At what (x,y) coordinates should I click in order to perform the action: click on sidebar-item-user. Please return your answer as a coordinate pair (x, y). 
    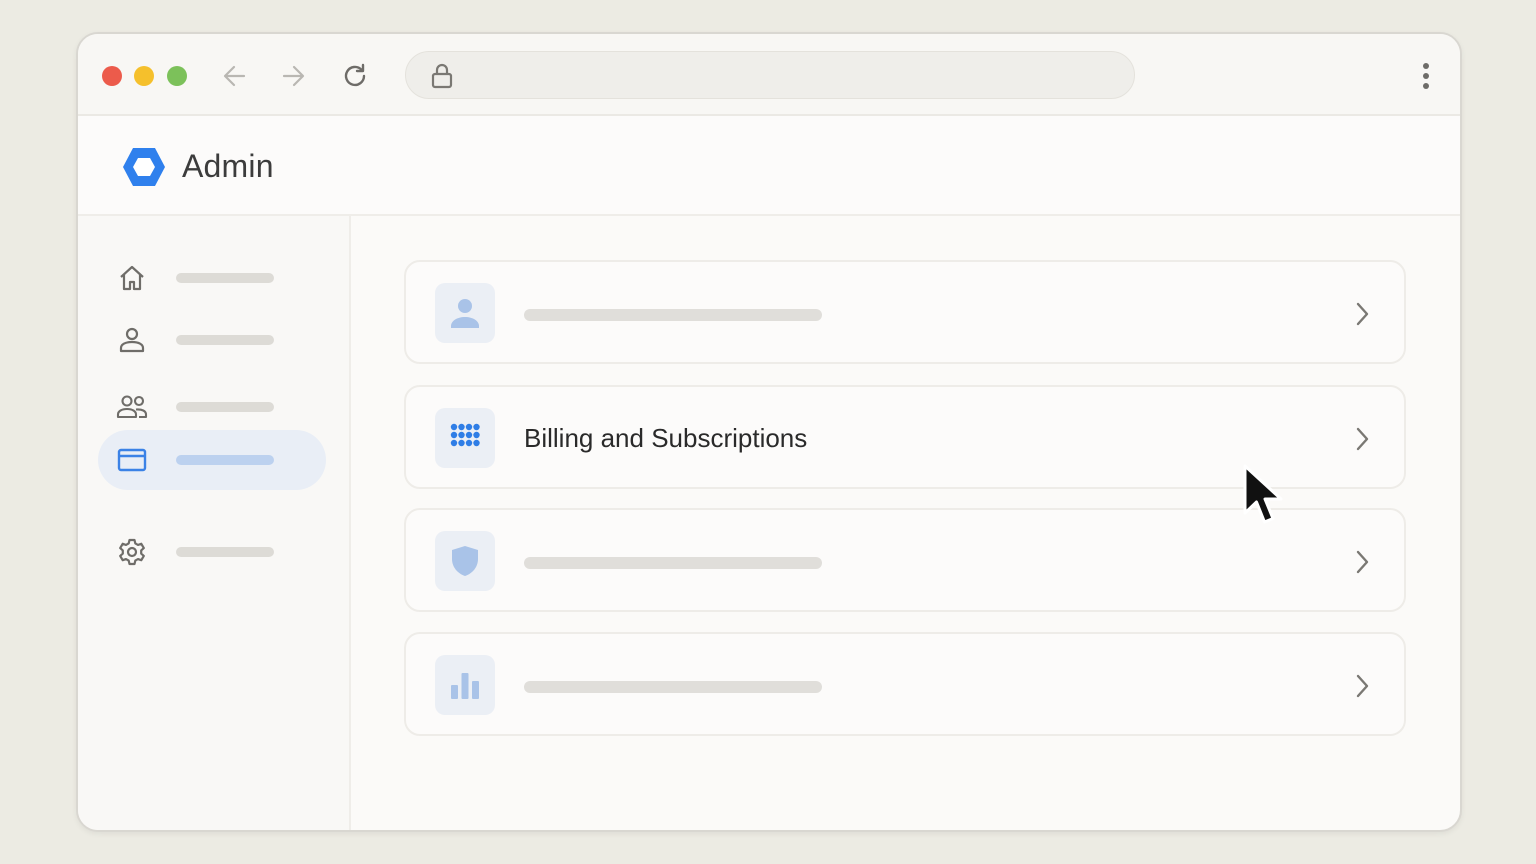
    Looking at the image, I should click on (212, 340).